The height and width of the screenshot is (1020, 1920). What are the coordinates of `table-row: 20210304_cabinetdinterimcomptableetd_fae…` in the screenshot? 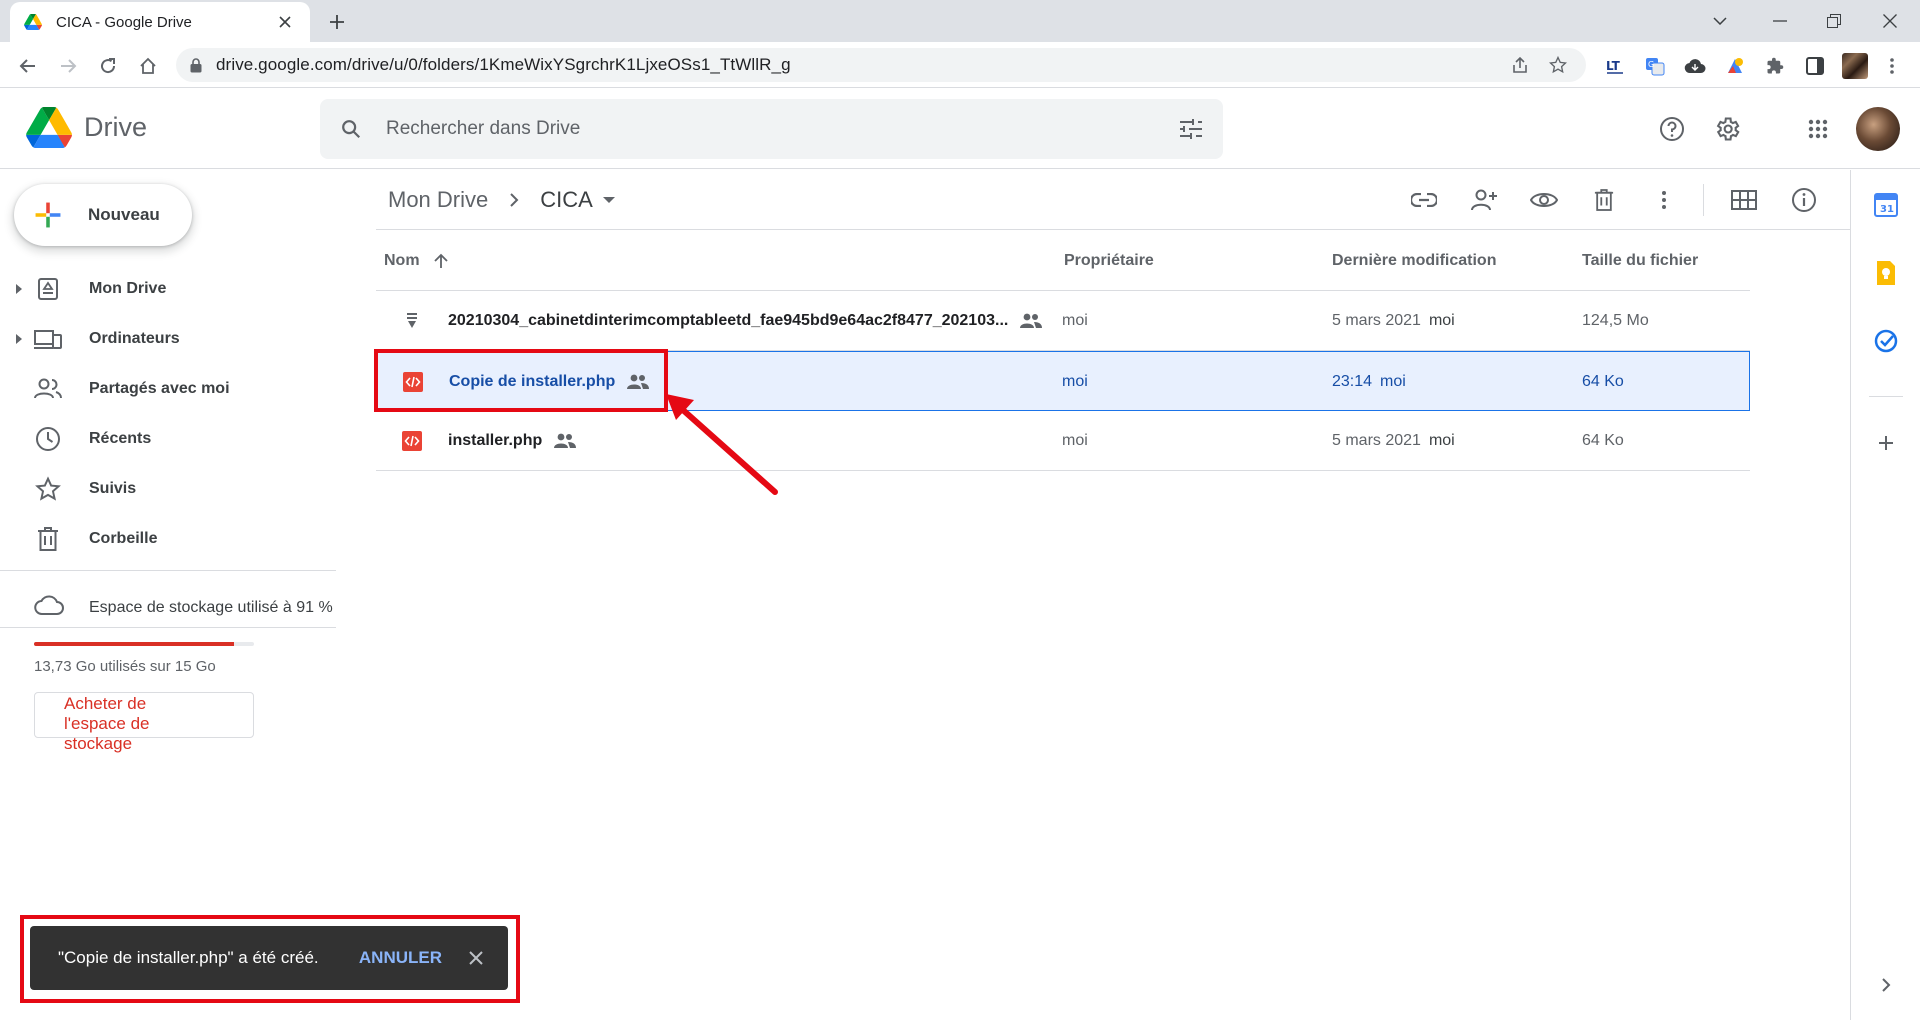 It's located at (1063, 321).